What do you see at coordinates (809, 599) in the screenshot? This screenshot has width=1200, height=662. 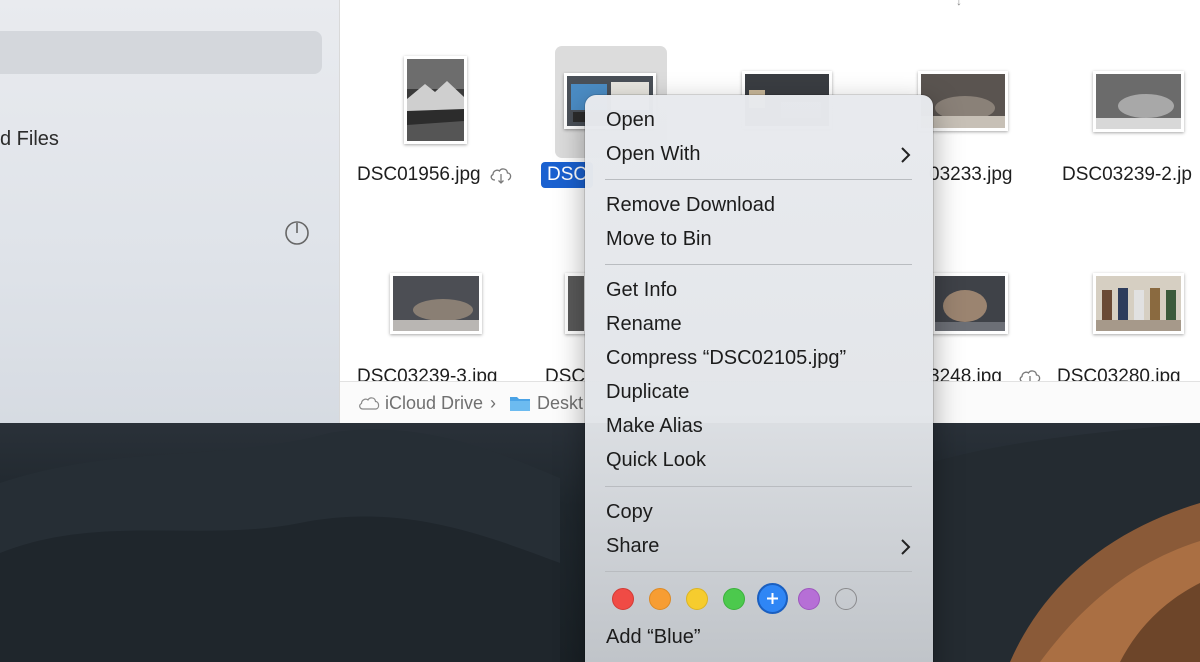 I see `tag-purple-button` at bounding box center [809, 599].